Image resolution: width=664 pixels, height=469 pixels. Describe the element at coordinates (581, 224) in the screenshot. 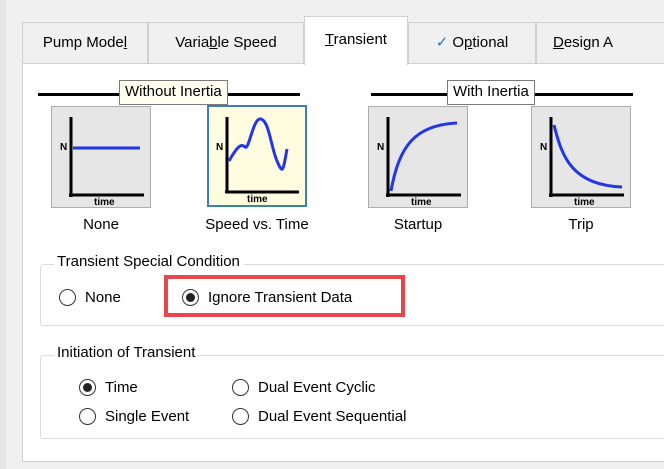

I see `trip-caption: Trip` at that location.